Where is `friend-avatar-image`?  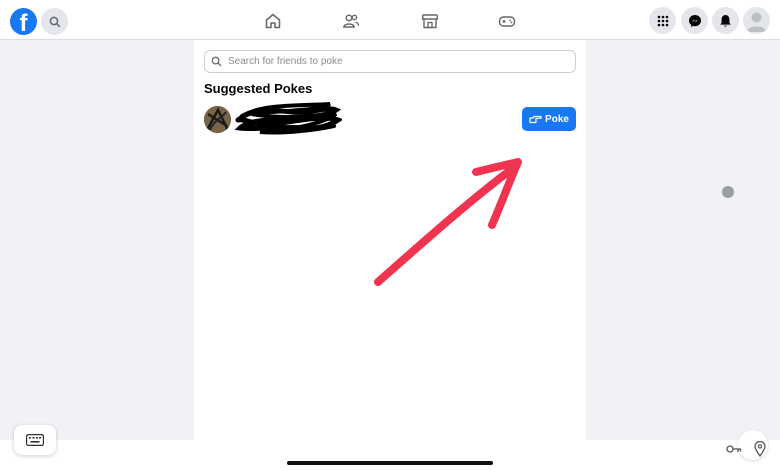 friend-avatar-image is located at coordinates (217, 119).